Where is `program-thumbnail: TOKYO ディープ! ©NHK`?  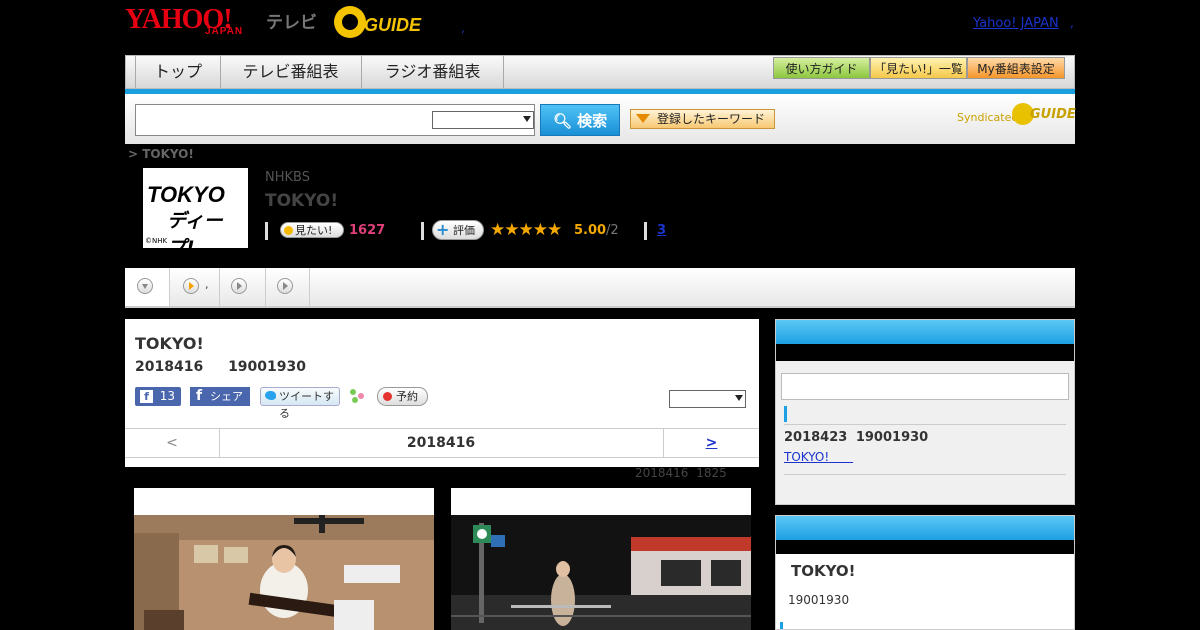 program-thumbnail: TOKYO ディープ! ©NHK is located at coordinates (195, 213).